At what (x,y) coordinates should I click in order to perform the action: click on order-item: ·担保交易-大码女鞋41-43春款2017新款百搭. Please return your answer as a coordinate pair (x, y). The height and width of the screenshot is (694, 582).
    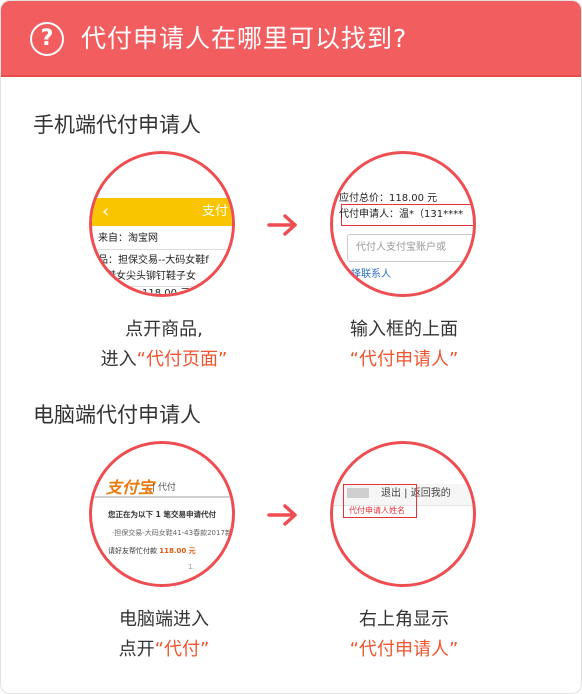
    Looking at the image, I should click on (172, 533).